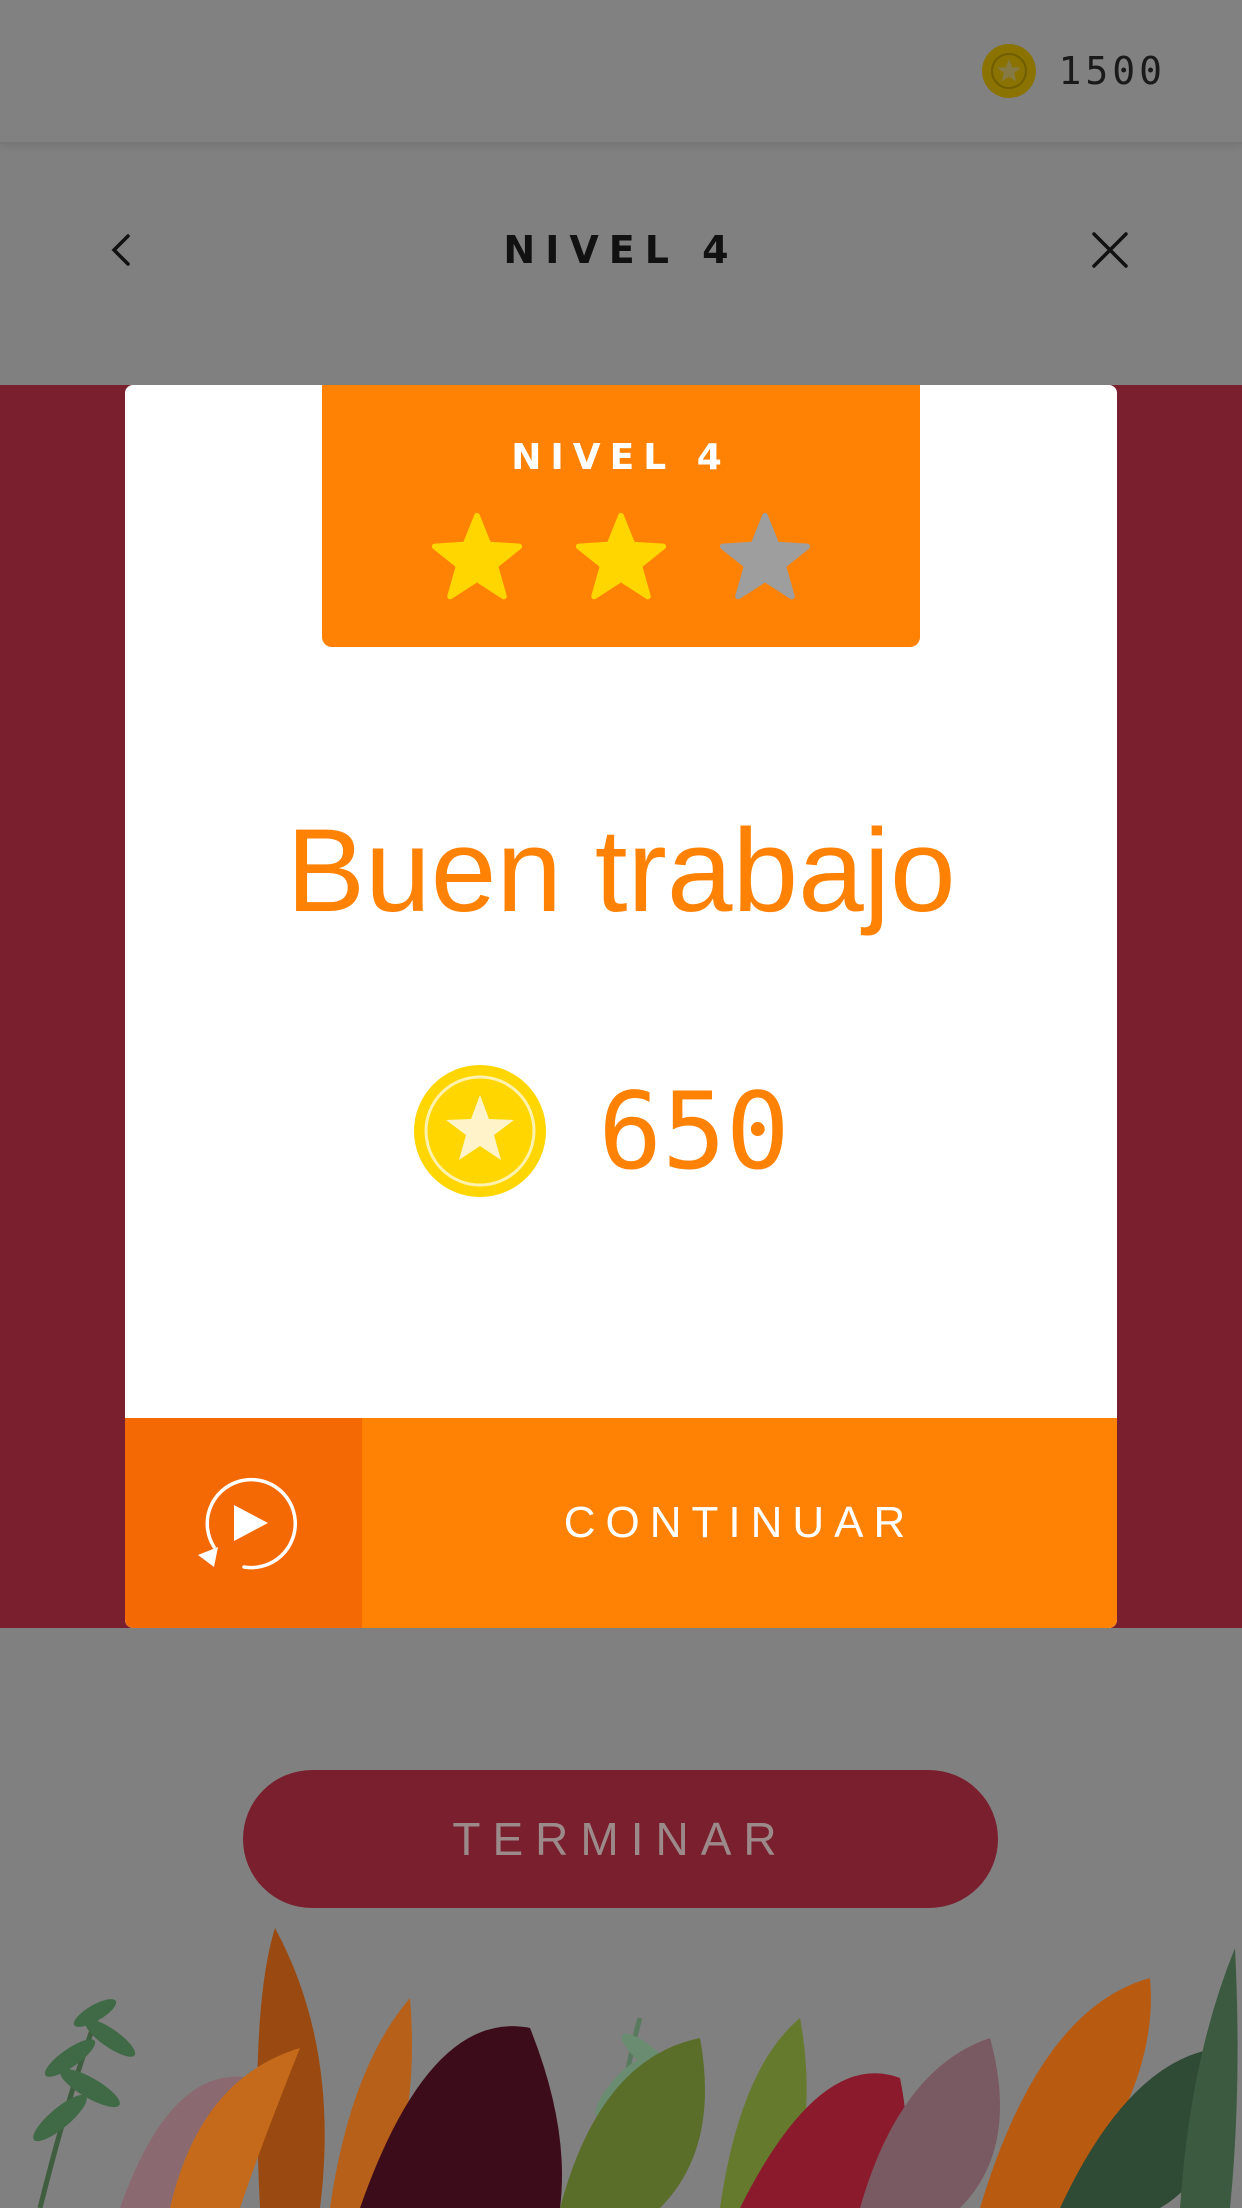 The image size is (1242, 2208). Describe the element at coordinates (621, 457) in the screenshot. I see `badge-title: NIVEL 4` at that location.